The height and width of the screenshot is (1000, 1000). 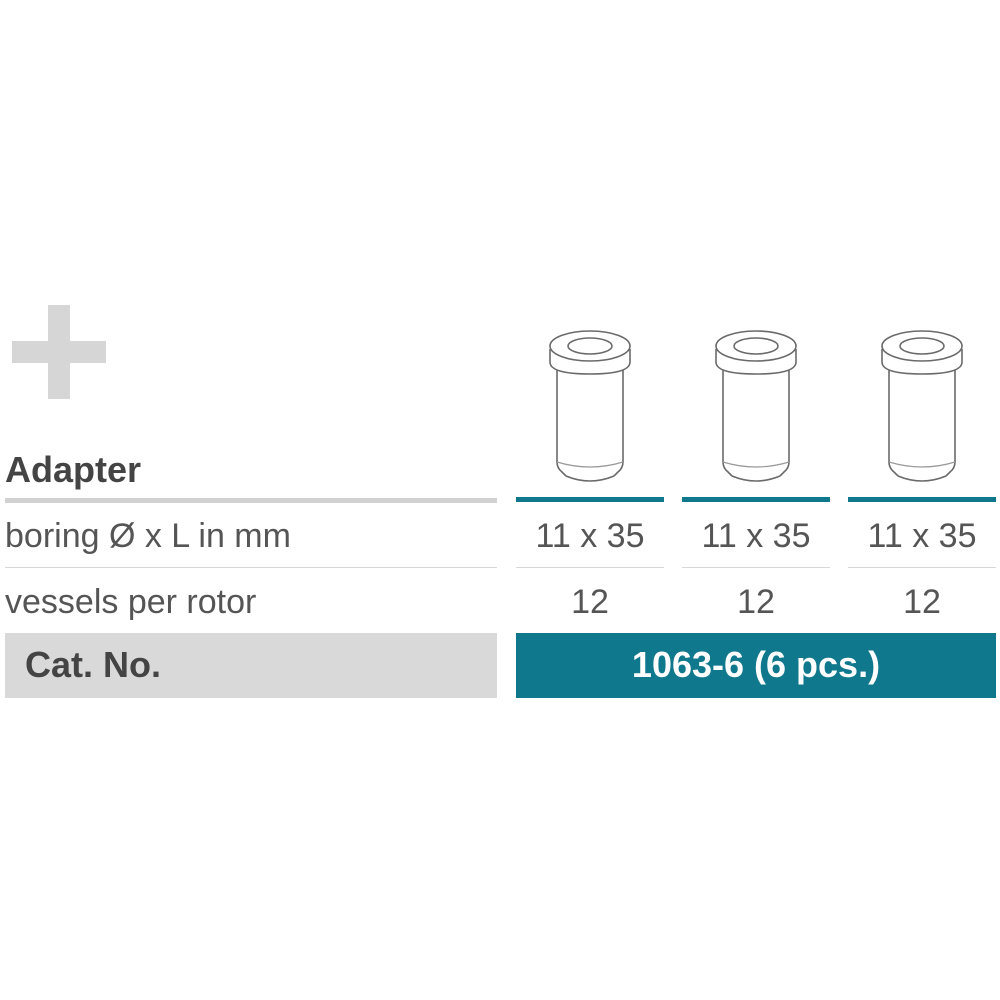 What do you see at coordinates (251, 500) in the screenshot?
I see `header-divider` at bounding box center [251, 500].